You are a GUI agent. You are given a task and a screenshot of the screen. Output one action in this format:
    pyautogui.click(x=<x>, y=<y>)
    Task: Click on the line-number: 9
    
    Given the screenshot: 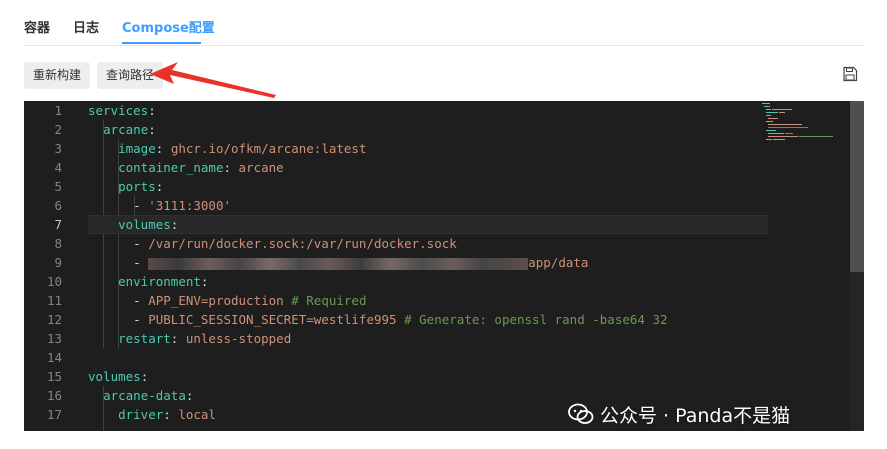 What is the action you would take?
    pyautogui.click(x=58, y=262)
    